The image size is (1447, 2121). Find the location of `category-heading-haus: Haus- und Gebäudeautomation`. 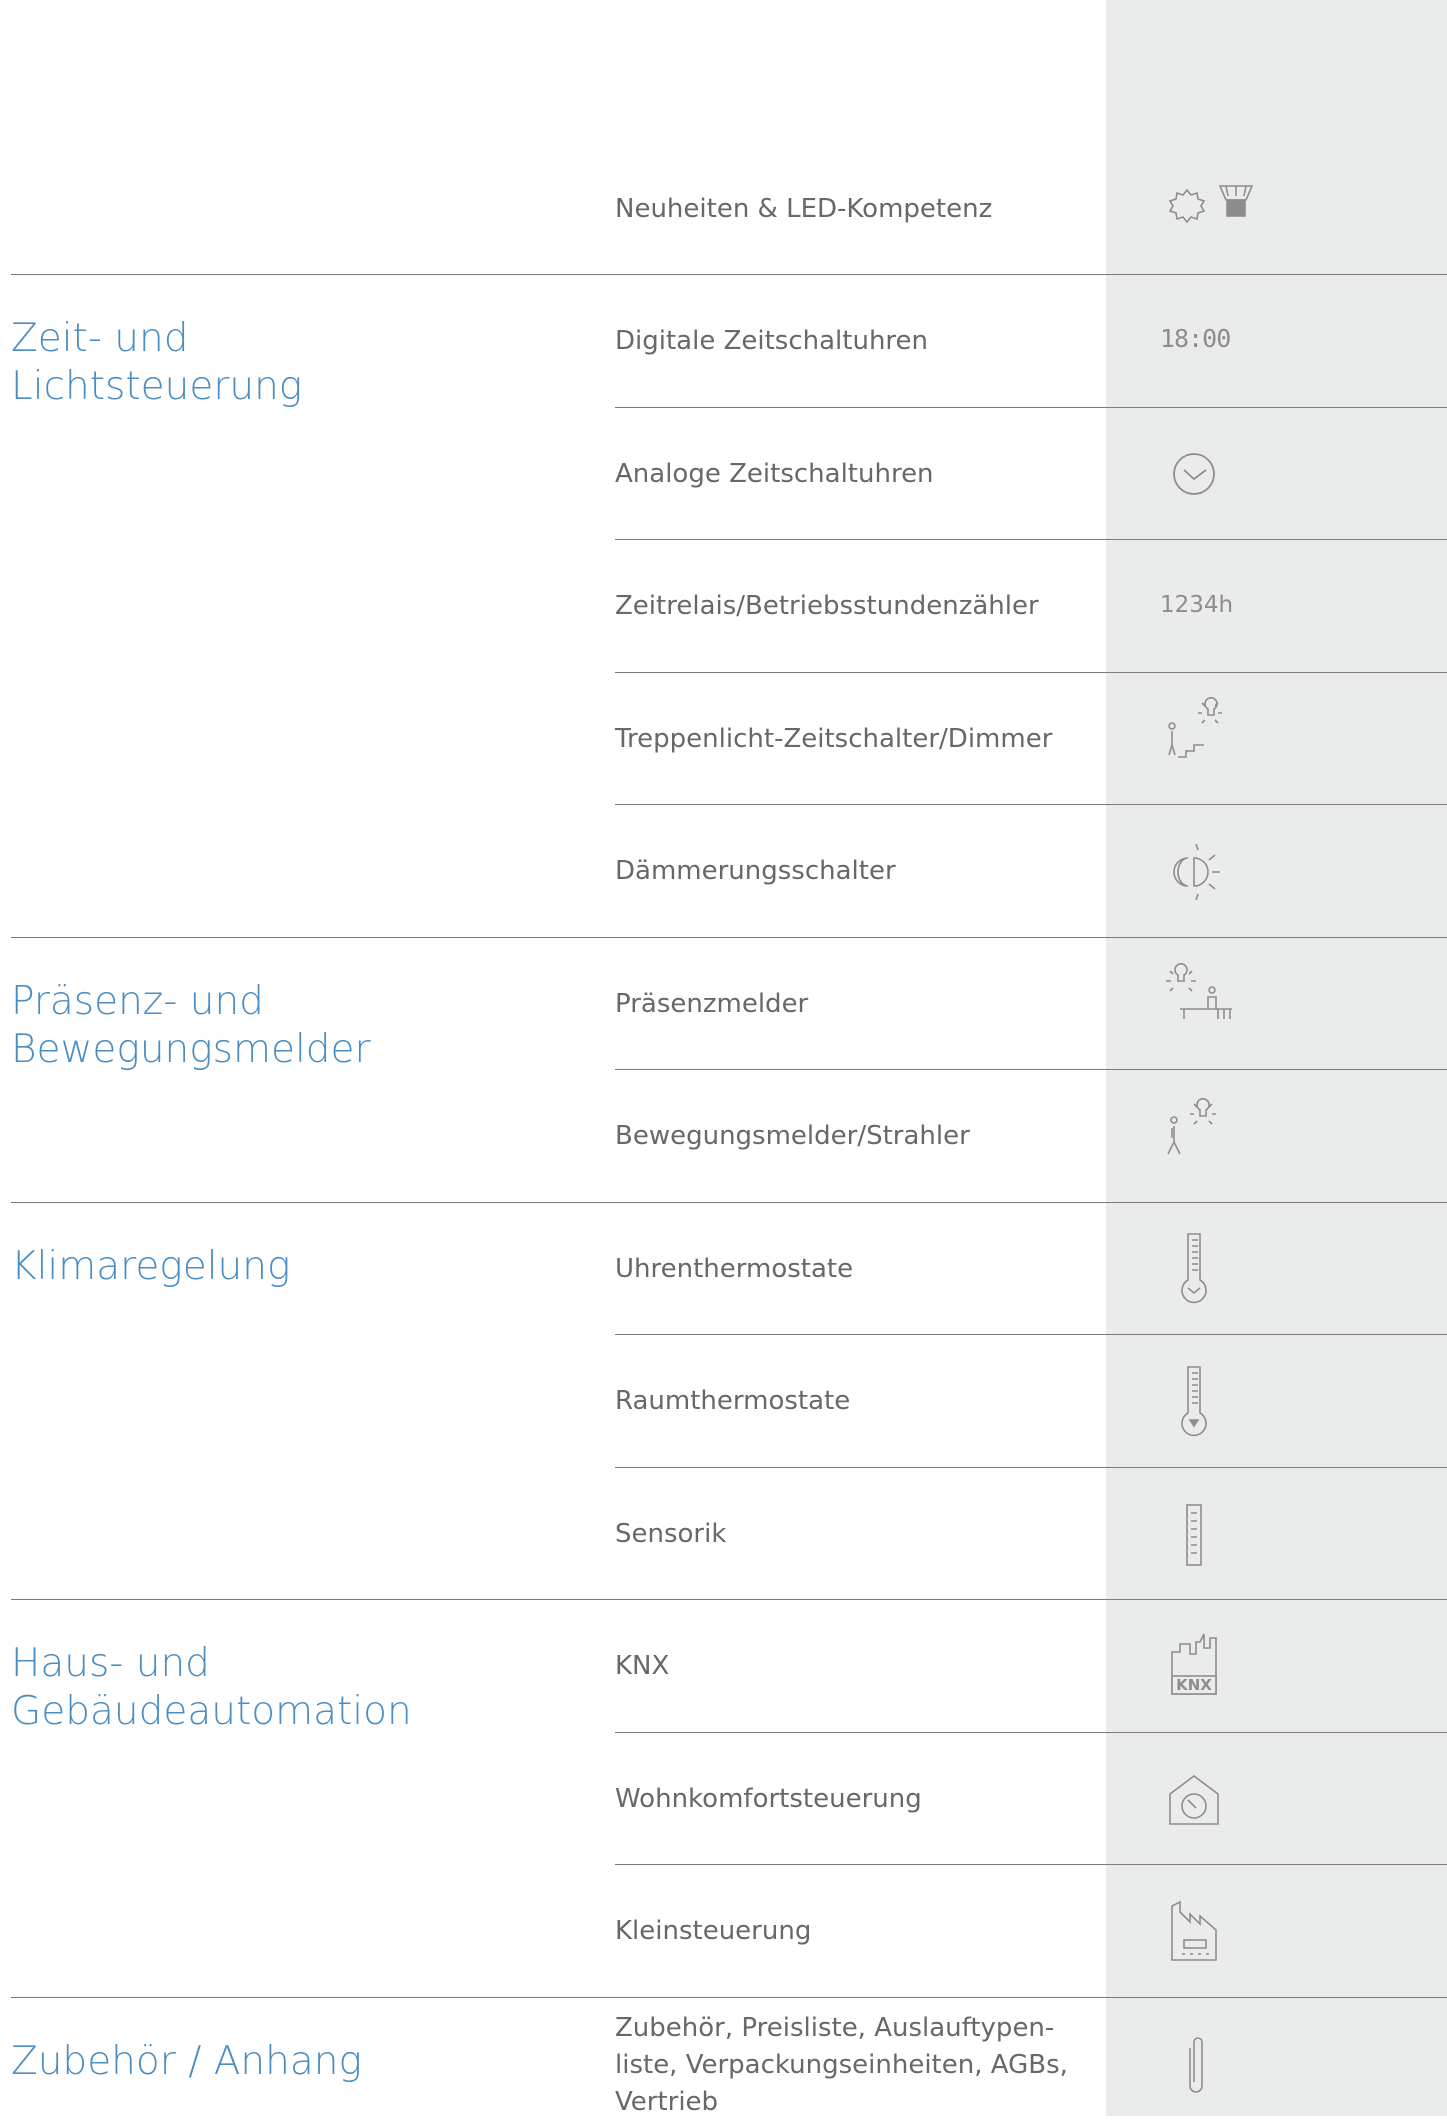

category-heading-haus: Haus- und Gebäudeautomation is located at coordinates (301, 1688).